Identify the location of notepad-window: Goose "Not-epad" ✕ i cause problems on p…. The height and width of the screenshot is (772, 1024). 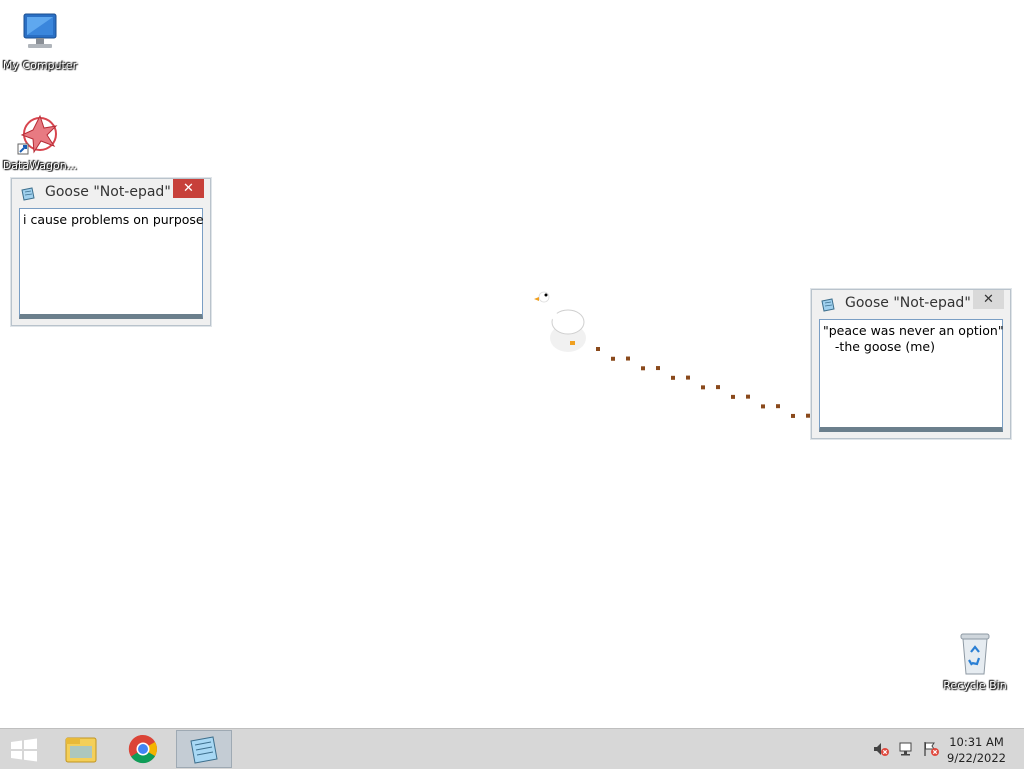
(111, 252).